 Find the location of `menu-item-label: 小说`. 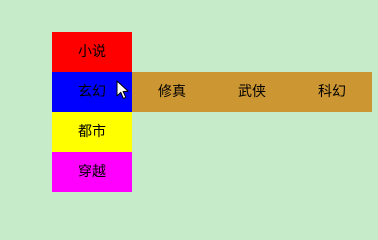

menu-item-label: 小说 is located at coordinates (92, 52).